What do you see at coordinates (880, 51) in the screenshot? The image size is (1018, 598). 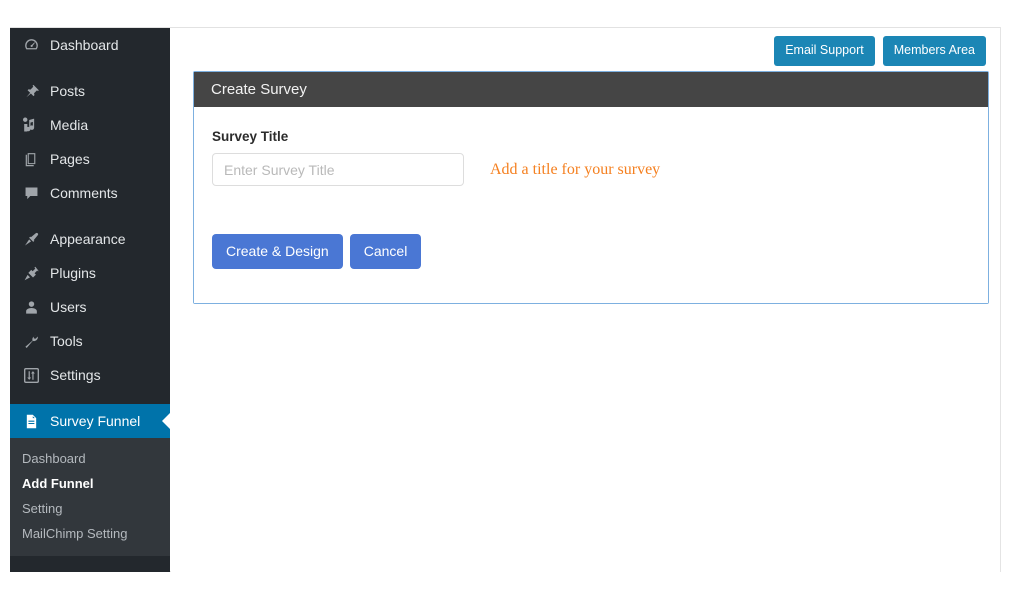 I see `top-action-buttons: Email Support Members Area` at bounding box center [880, 51].